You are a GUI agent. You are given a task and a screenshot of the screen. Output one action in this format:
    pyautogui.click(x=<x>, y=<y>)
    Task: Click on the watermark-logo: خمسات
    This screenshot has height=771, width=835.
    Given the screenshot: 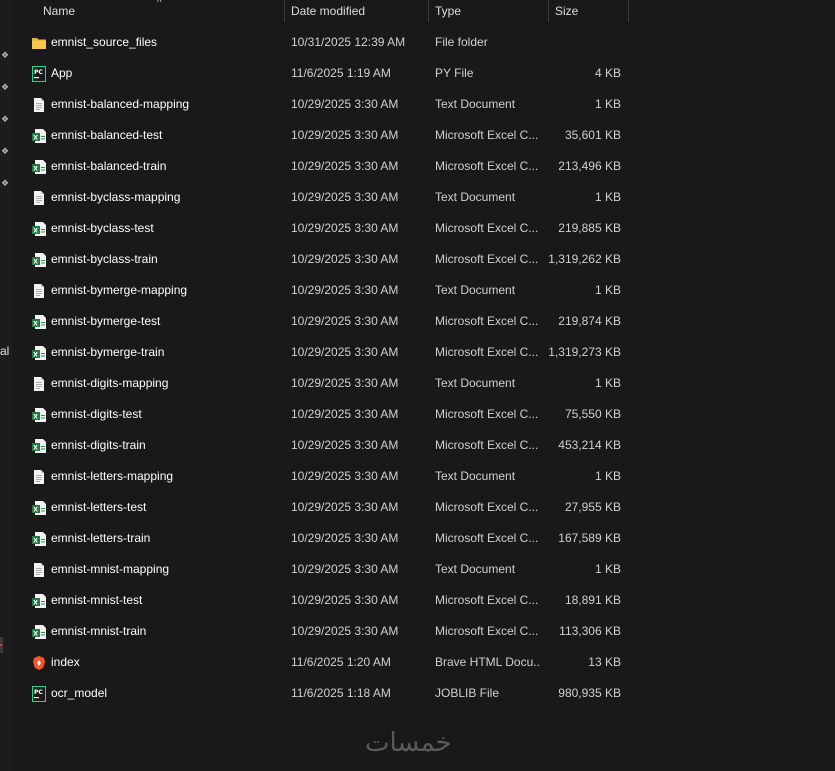 What is the action you would take?
    pyautogui.click(x=408, y=743)
    